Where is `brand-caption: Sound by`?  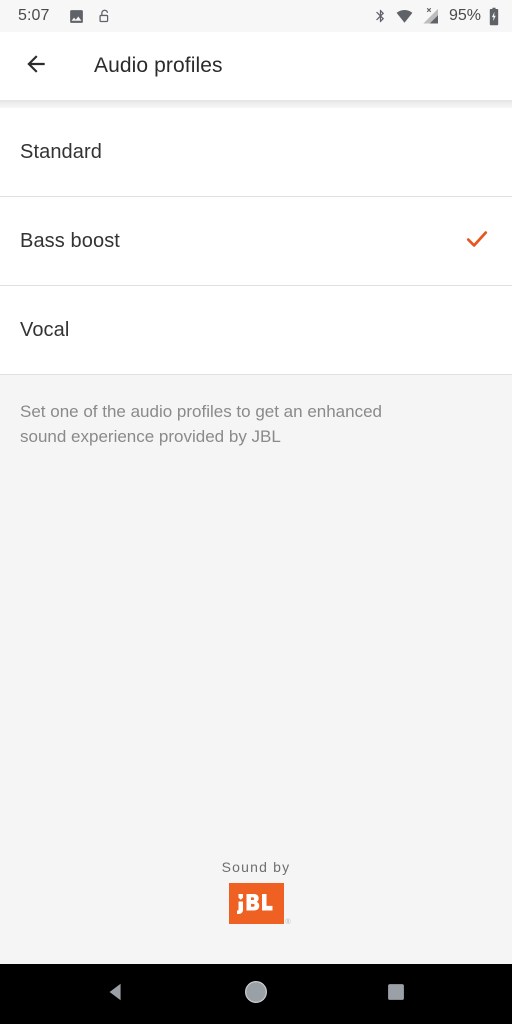 brand-caption: Sound by is located at coordinates (256, 867).